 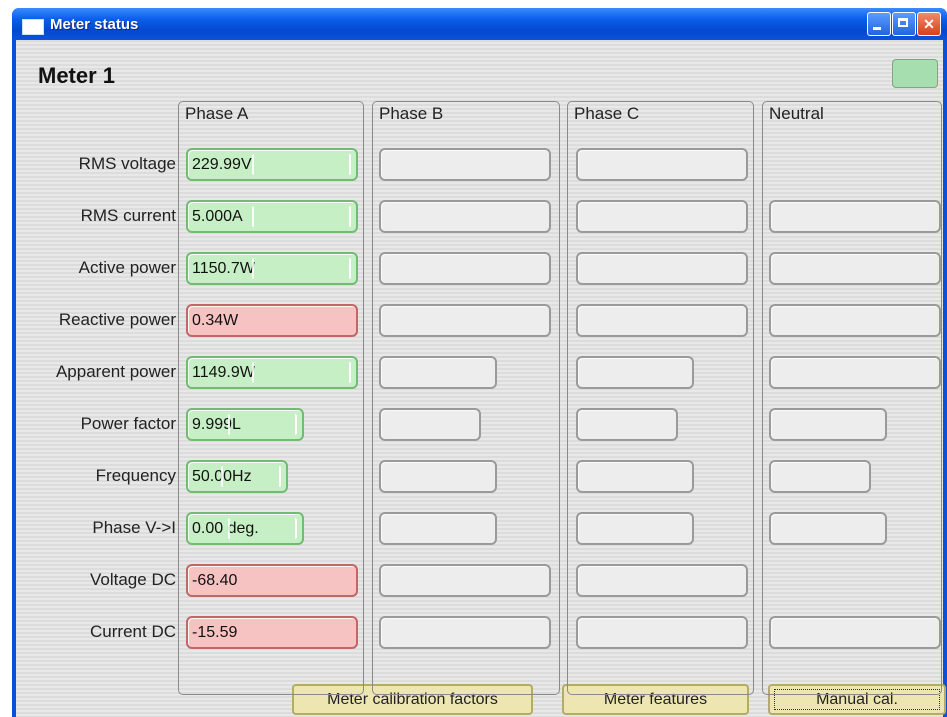 I want to click on meter-status-indicator, so click(x=915, y=73).